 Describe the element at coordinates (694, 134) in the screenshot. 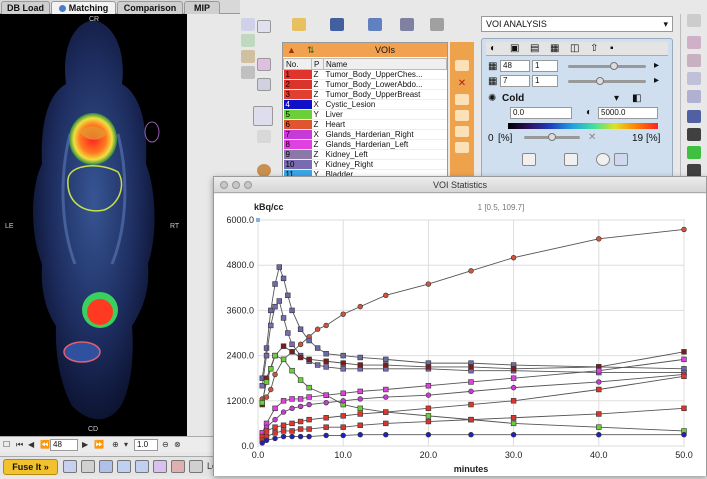

I see `monitor-icon` at that location.